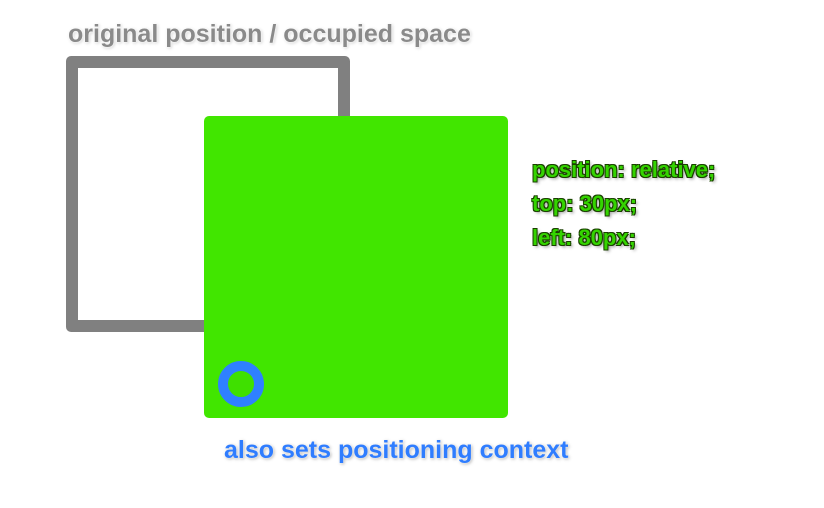 The width and height of the screenshot is (824, 508). Describe the element at coordinates (584, 237) in the screenshot. I see `code-line-left: left: 80px;` at that location.